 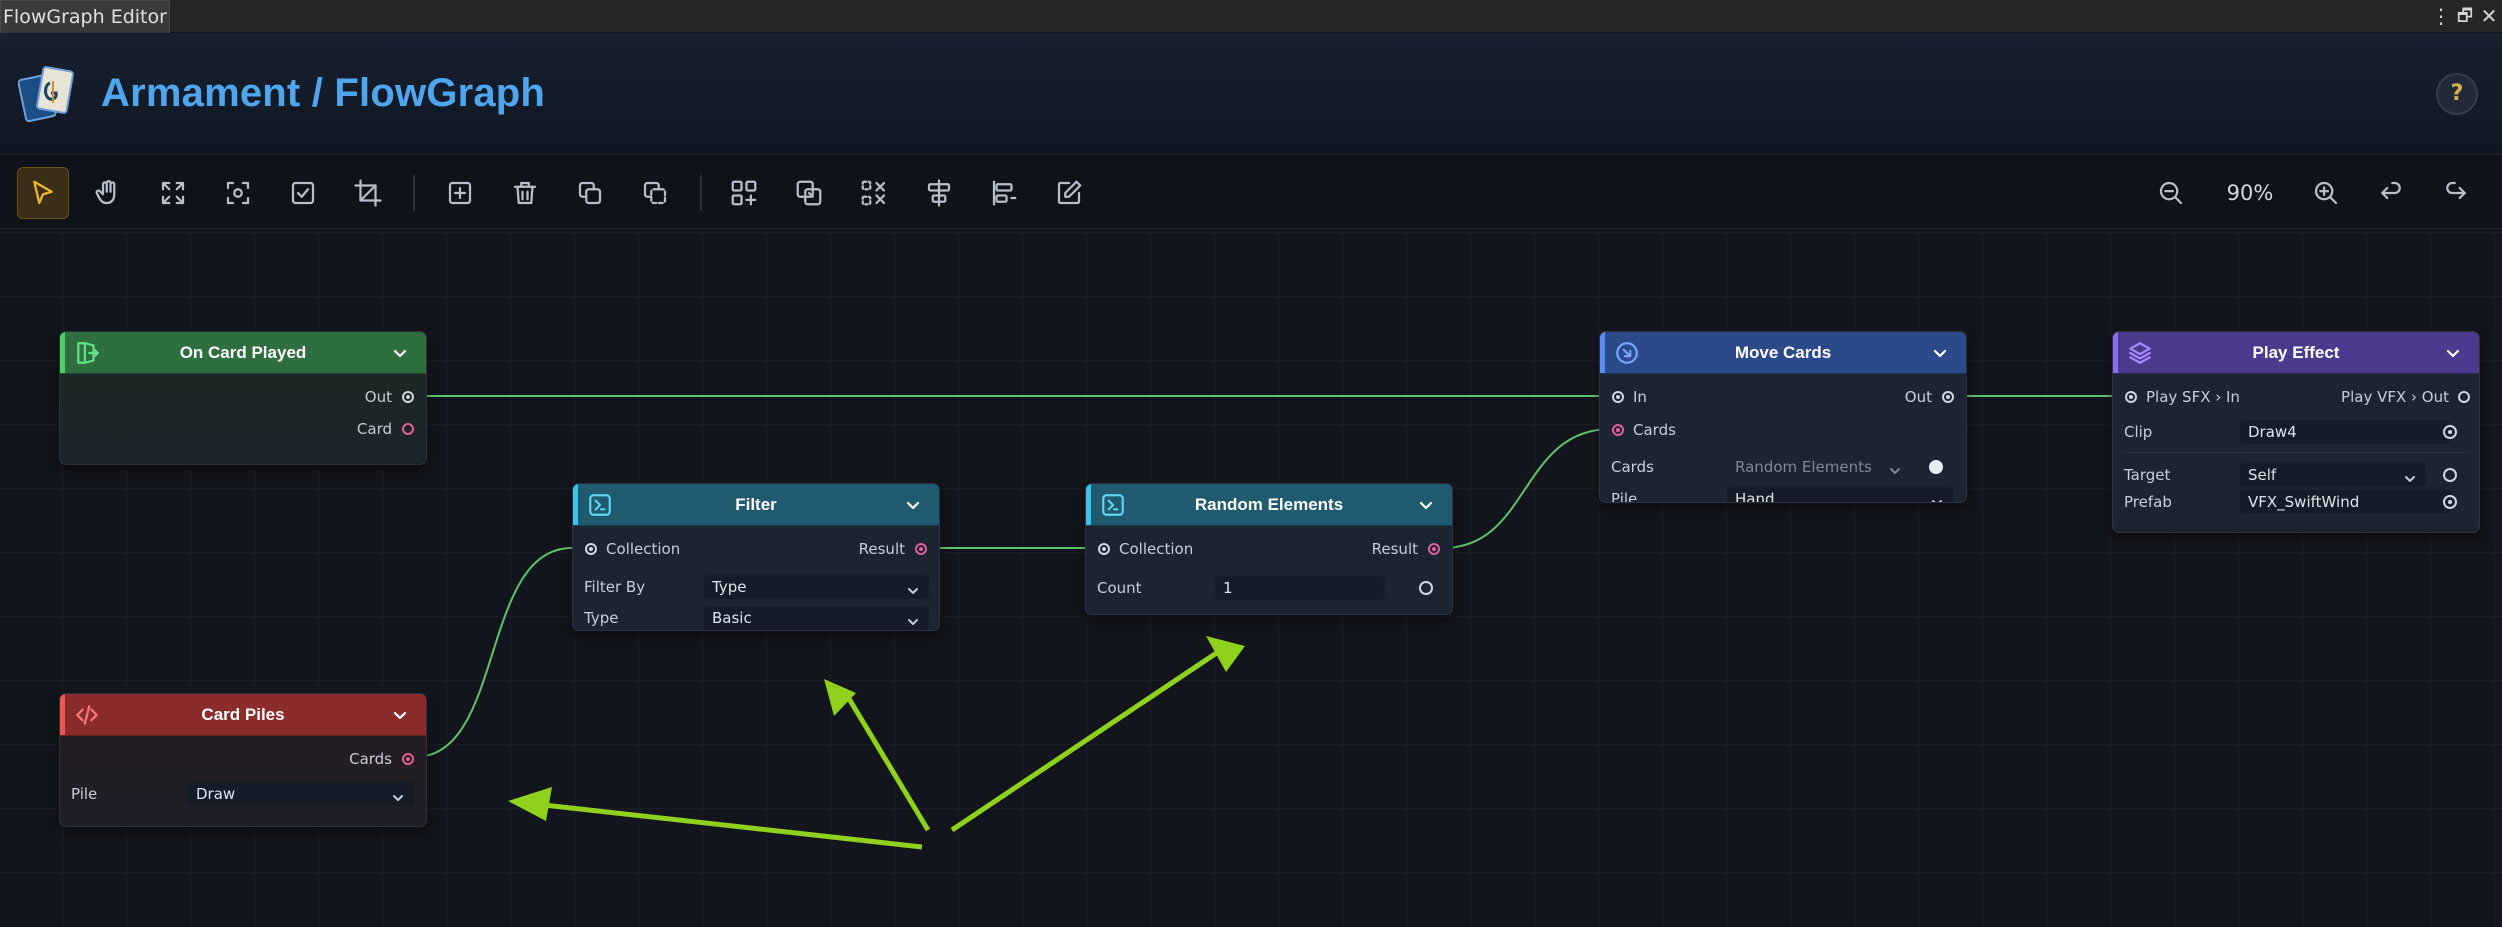 I want to click on redo-button, so click(x=2456, y=193).